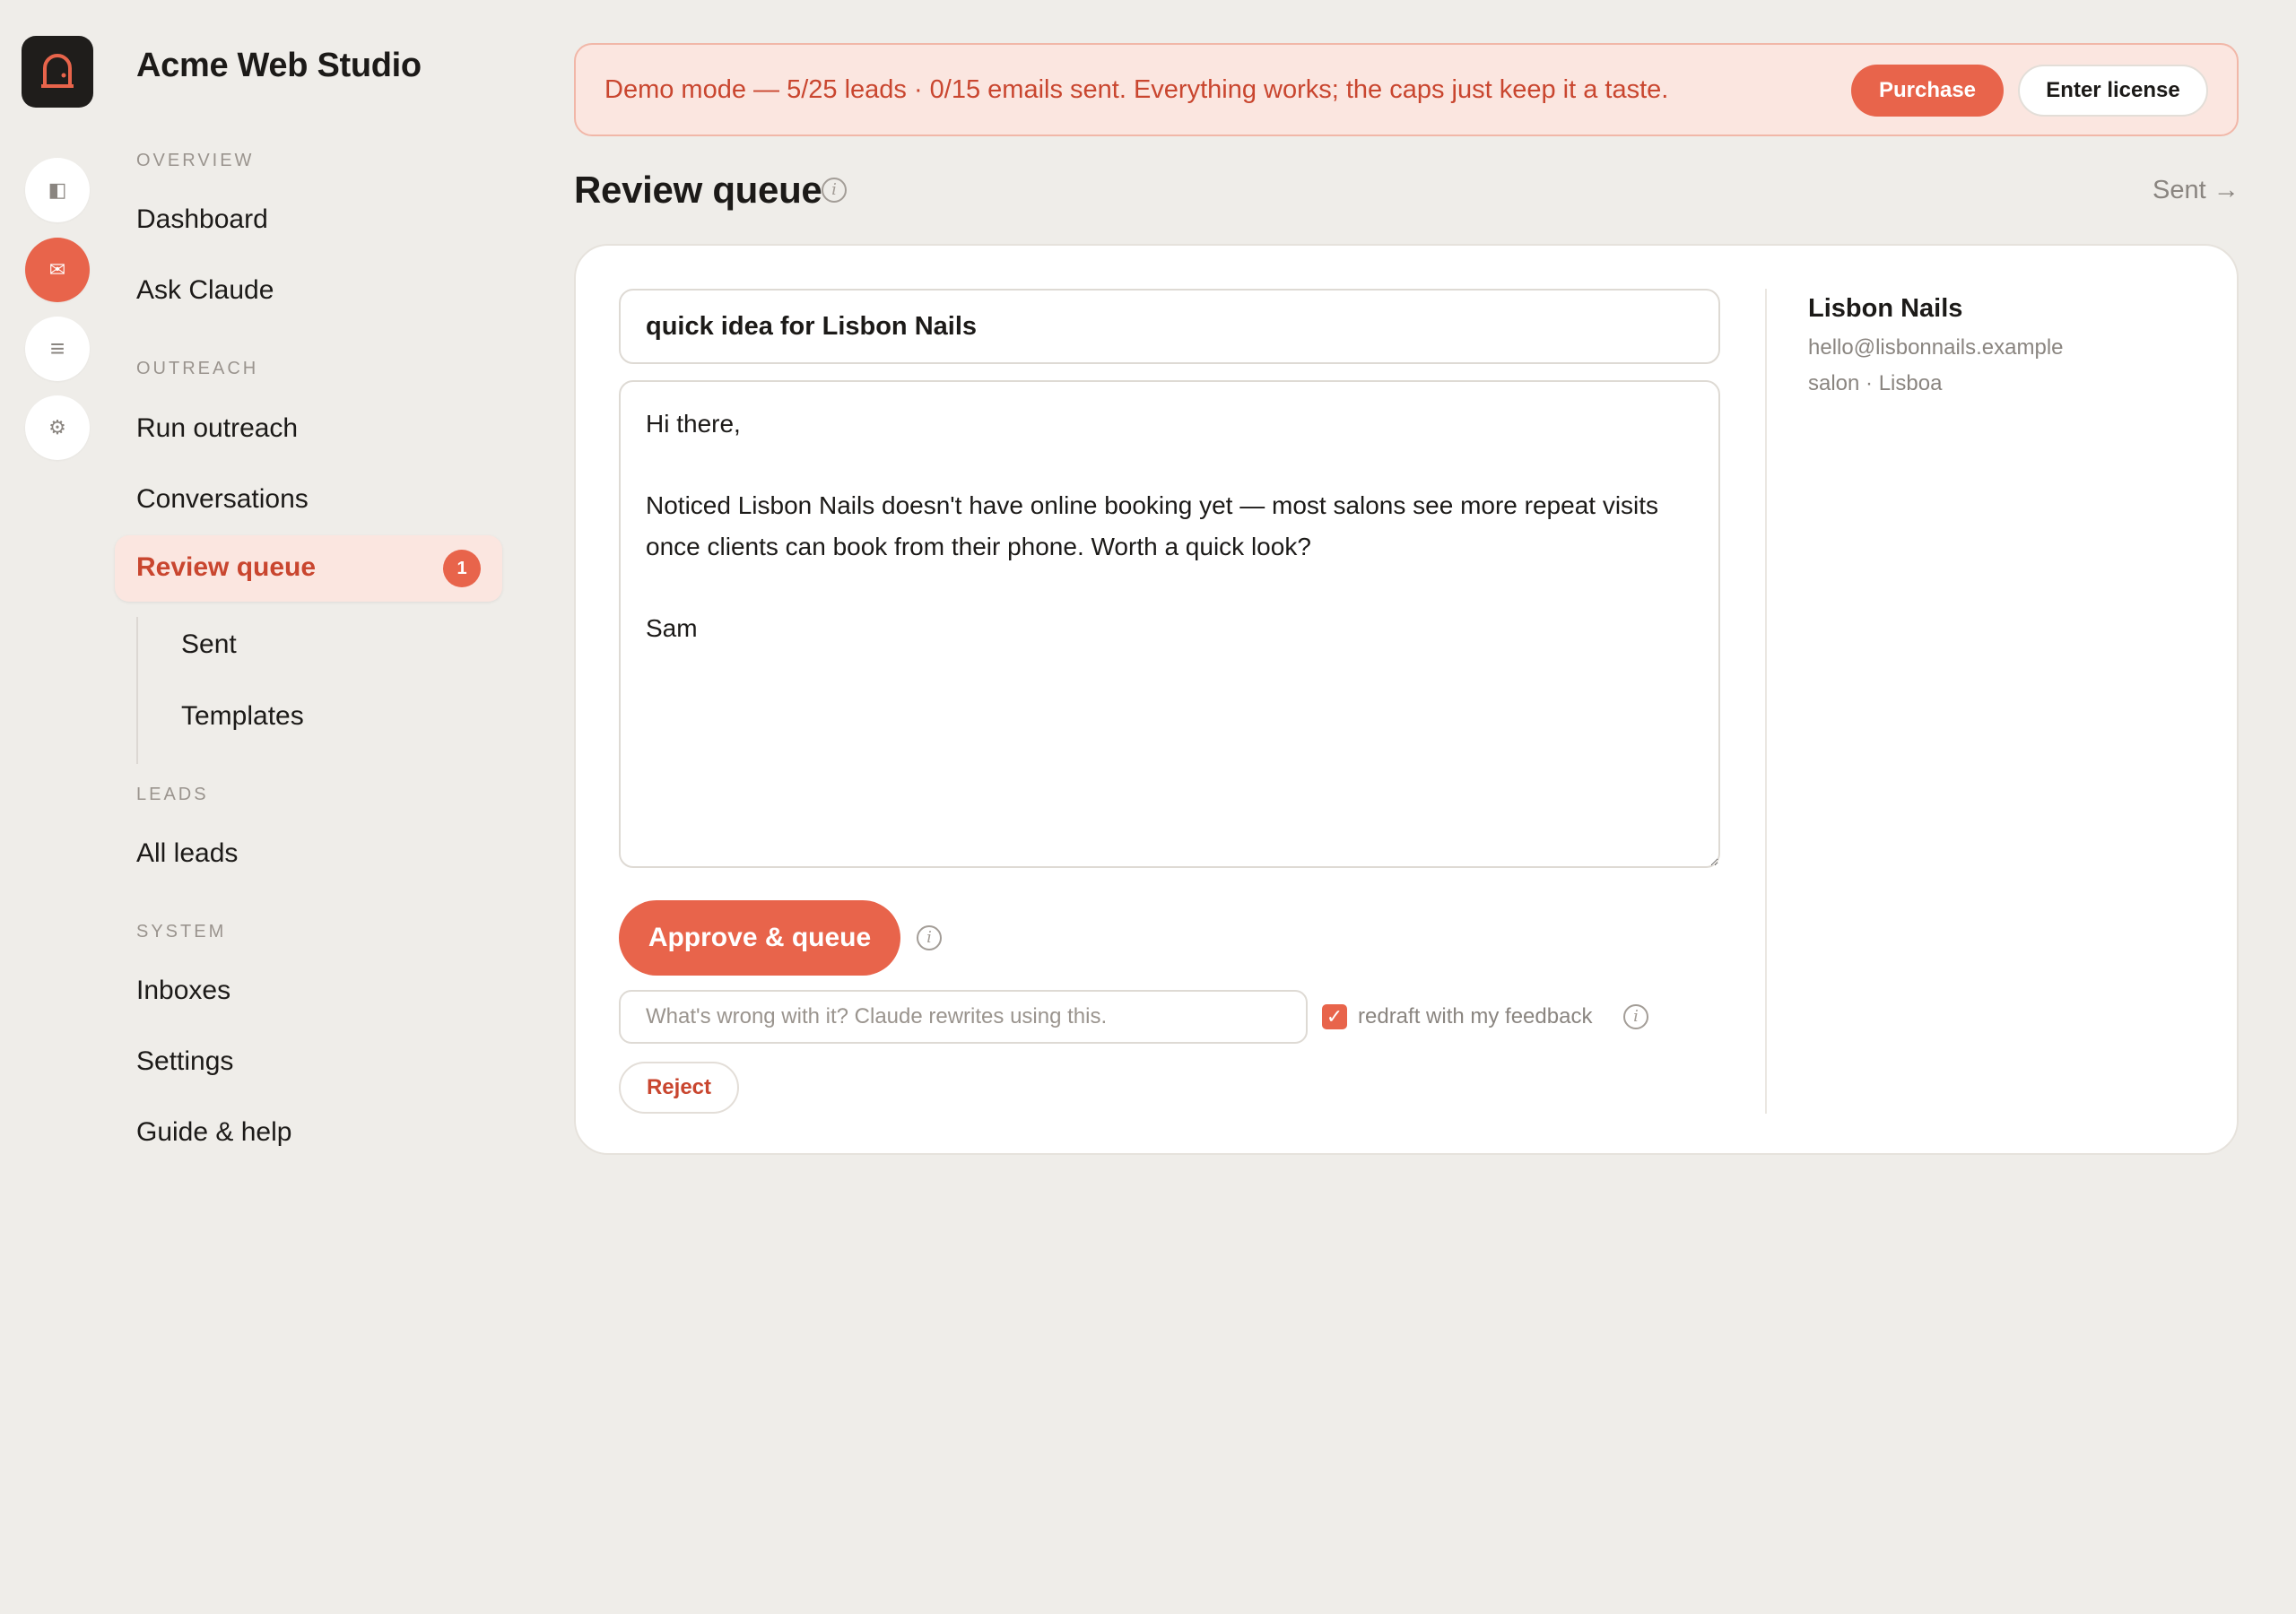 This screenshot has width=2296, height=1614. Describe the element at coordinates (1936, 347) in the screenshot. I see `lead-email: hello@lisbonnails.example` at that location.